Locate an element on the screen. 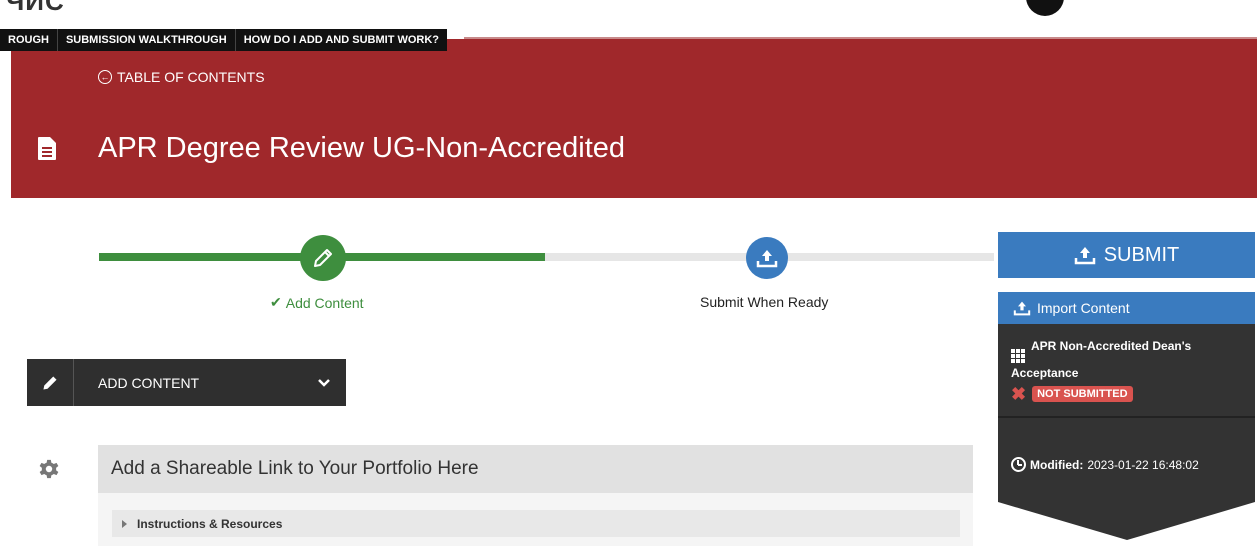 This screenshot has width=1257, height=546. modified-timestamp: Modified: 2023-01-22 16:48:02 is located at coordinates (1105, 464).